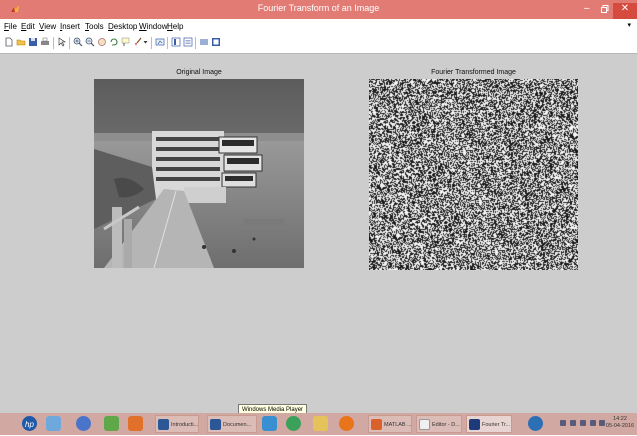 The height and width of the screenshot is (436, 637). I want to click on menu-file: File, so click(10, 26).